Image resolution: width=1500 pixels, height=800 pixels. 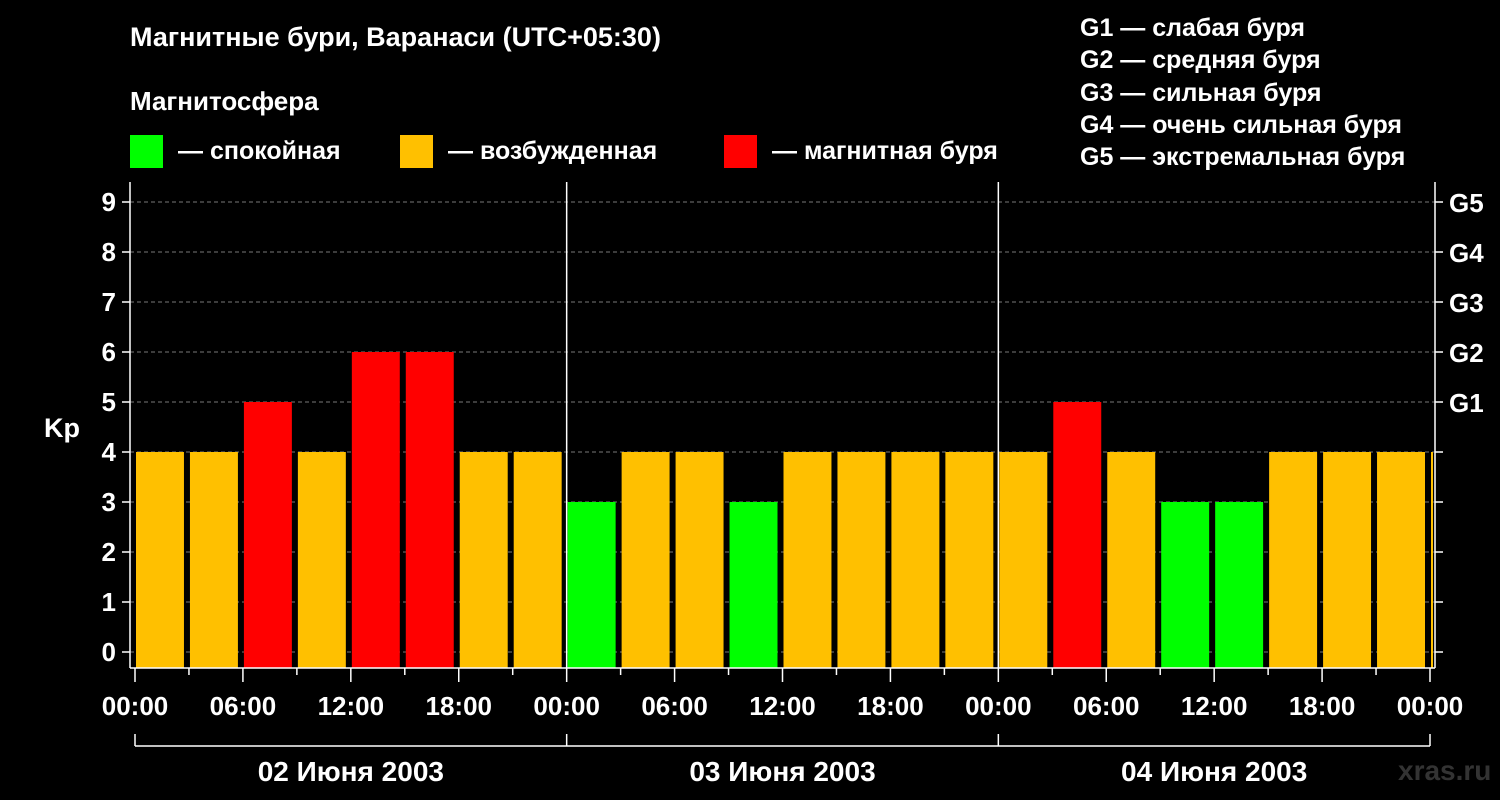 What do you see at coordinates (109, 302) in the screenshot?
I see `y-tick-label: 7` at bounding box center [109, 302].